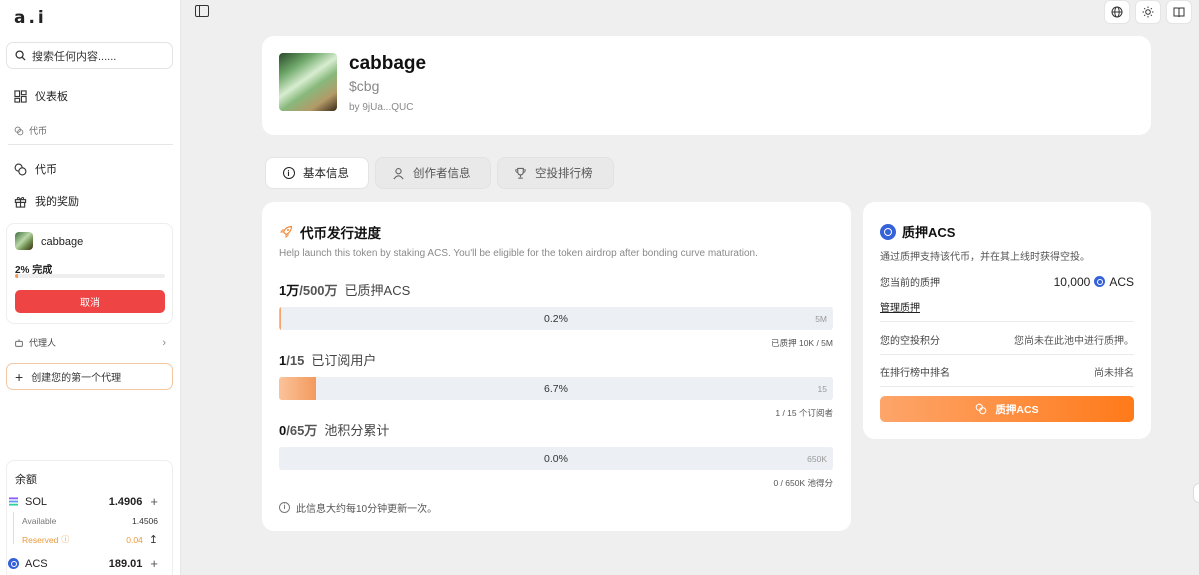  Describe the element at coordinates (24, 241) in the screenshot. I see `token-thumbnail` at that location.